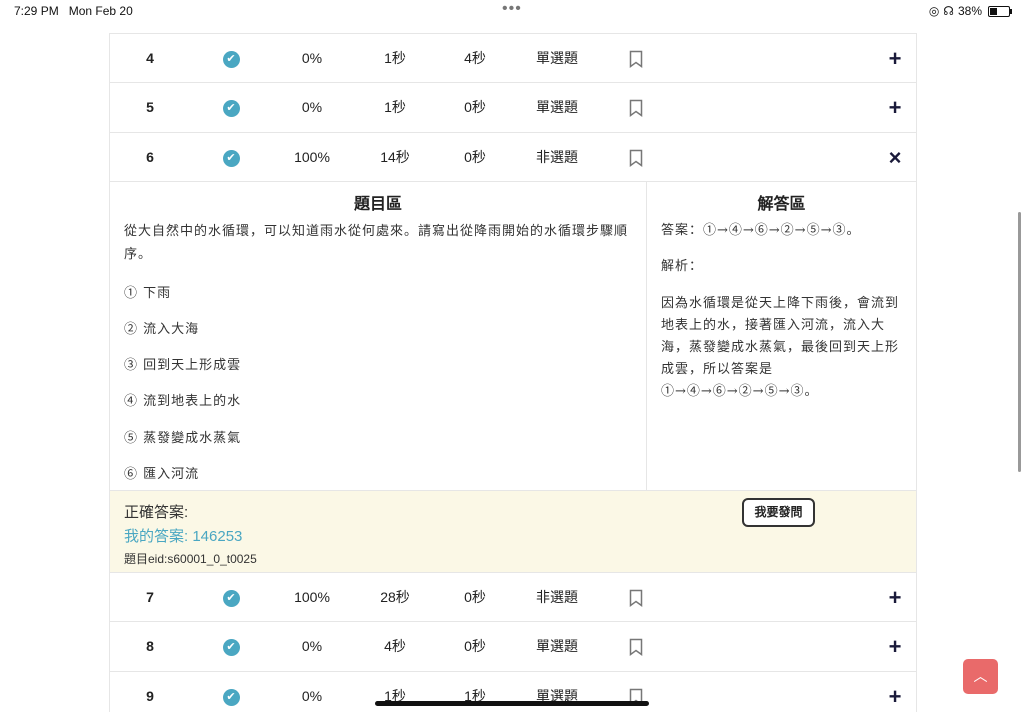  I want to click on question-number: 9, so click(150, 696).